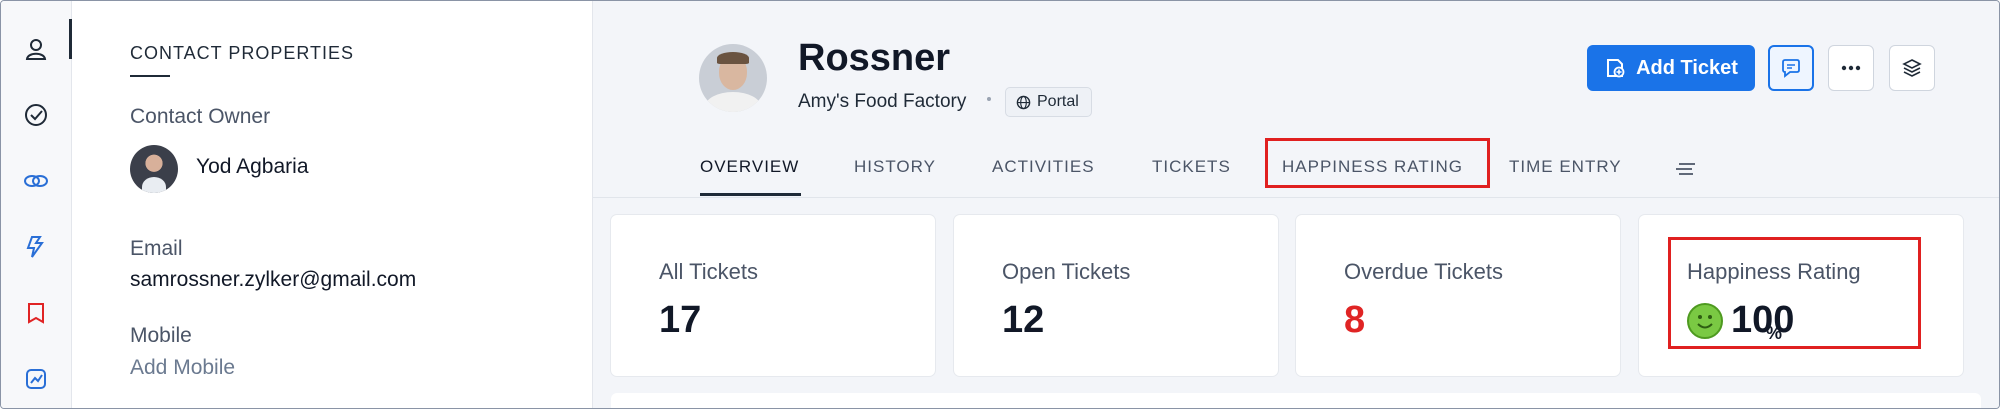 This screenshot has height=409, width=2000. I want to click on tabs-overflow-button, so click(1686, 171).